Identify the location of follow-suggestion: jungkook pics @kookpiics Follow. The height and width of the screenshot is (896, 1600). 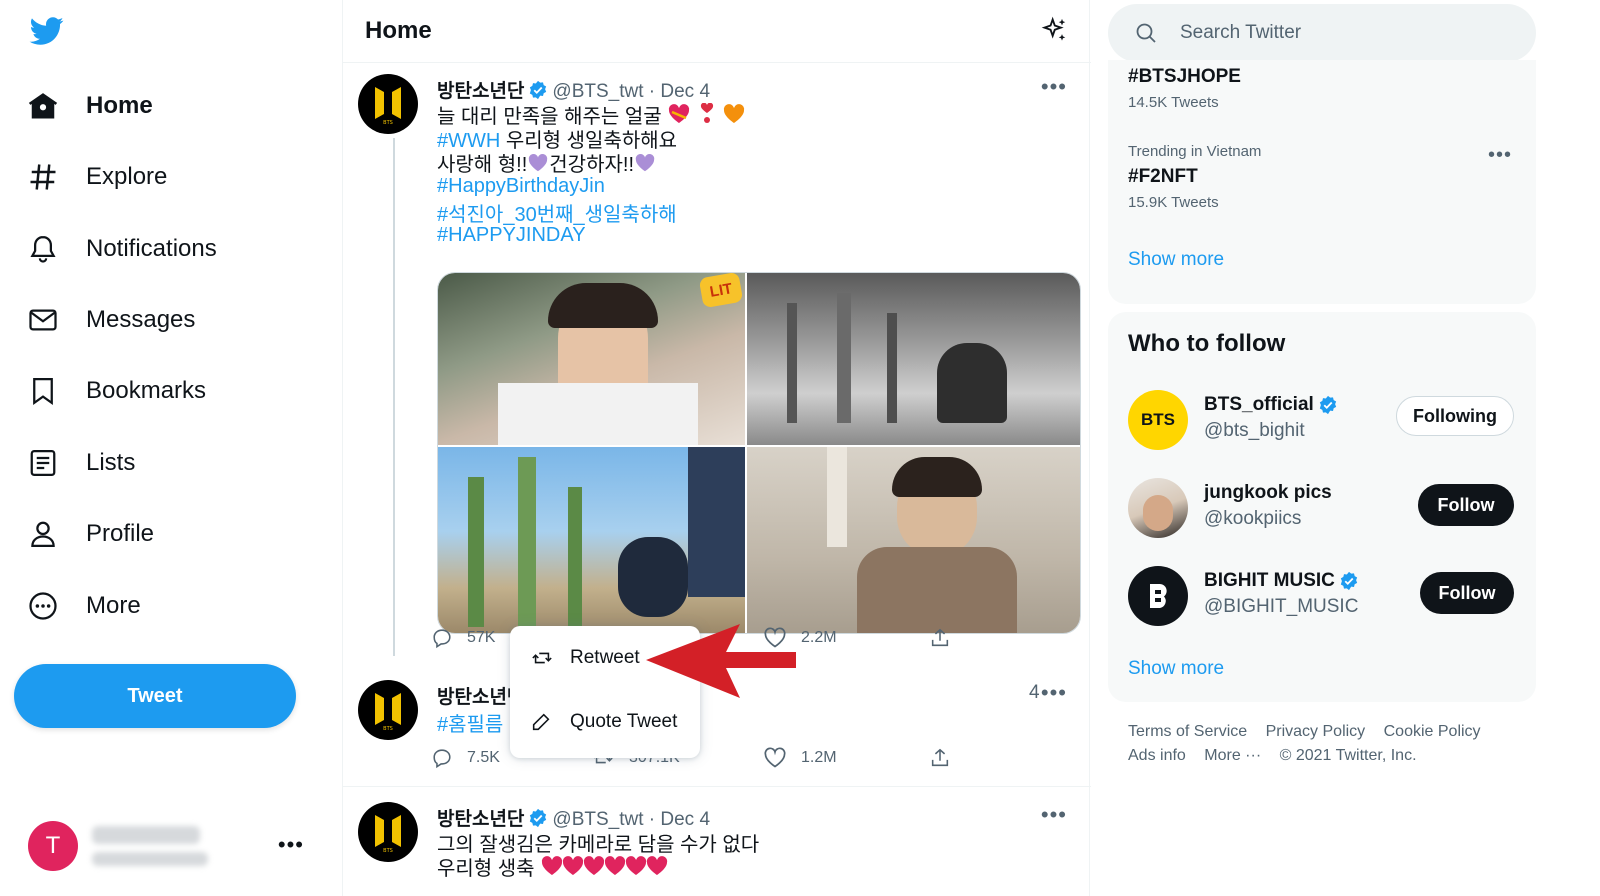
(1321, 508).